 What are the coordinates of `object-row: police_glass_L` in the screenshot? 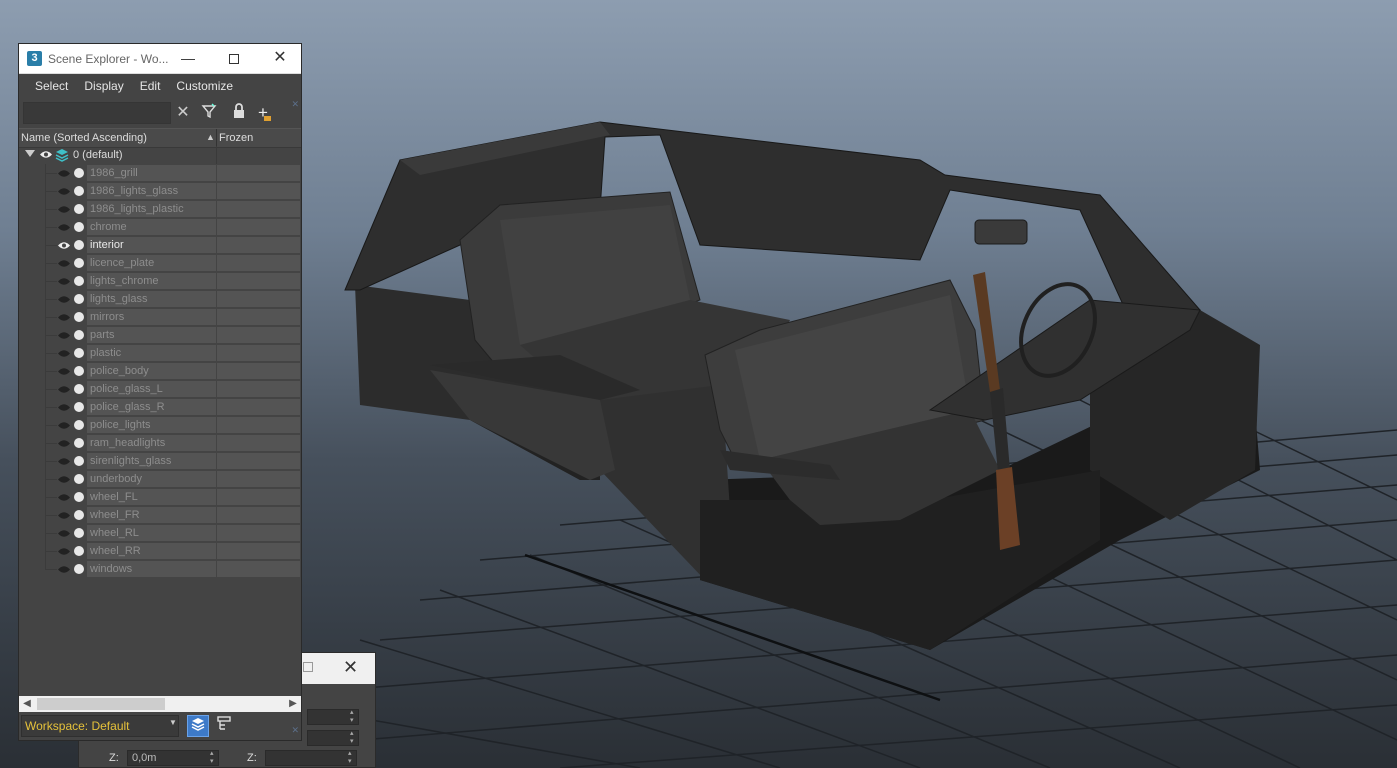 It's located at (160, 389).